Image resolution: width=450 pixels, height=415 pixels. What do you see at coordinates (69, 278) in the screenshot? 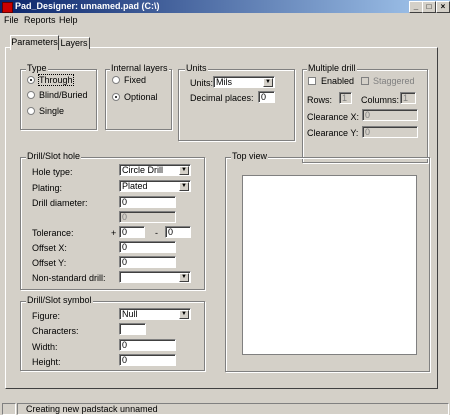
I see `non-standard-drill-label: Non-standard drill:` at bounding box center [69, 278].